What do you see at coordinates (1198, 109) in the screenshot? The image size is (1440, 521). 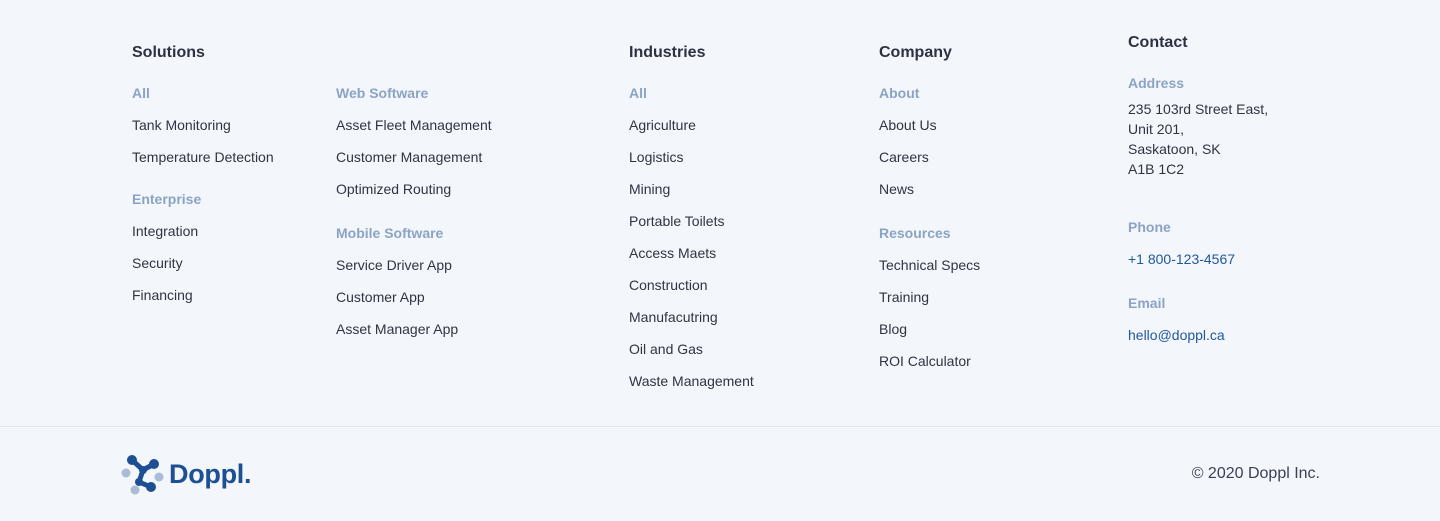 I see `contact-address-line: 235 103rd Street East,` at bounding box center [1198, 109].